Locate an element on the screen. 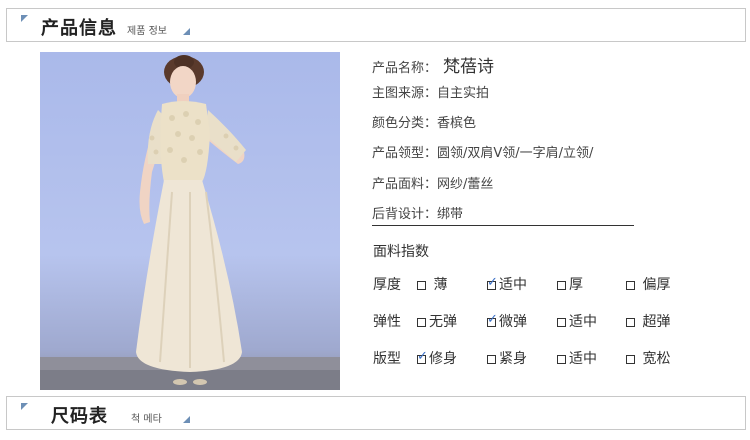 This screenshot has height=440, width=750. info-row-image-source: 主图来源：自主实拍 is located at coordinates (430, 91).